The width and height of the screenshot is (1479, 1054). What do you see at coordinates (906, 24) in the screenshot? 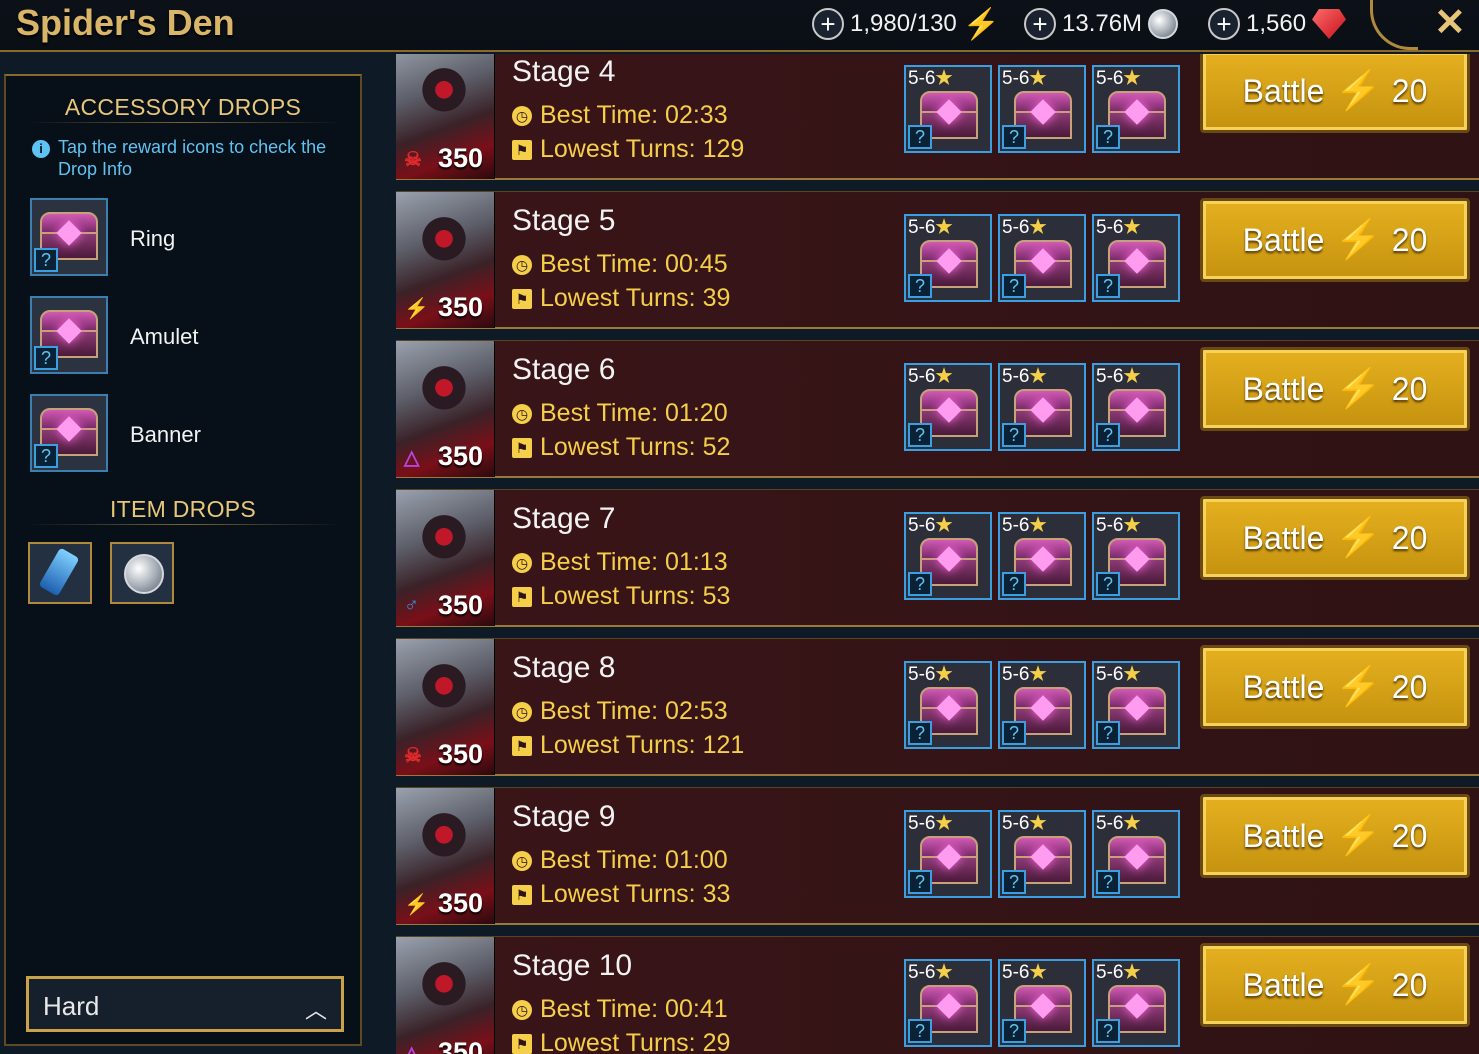
I see `energy-resource: + 1,980/130 ⚡` at bounding box center [906, 24].